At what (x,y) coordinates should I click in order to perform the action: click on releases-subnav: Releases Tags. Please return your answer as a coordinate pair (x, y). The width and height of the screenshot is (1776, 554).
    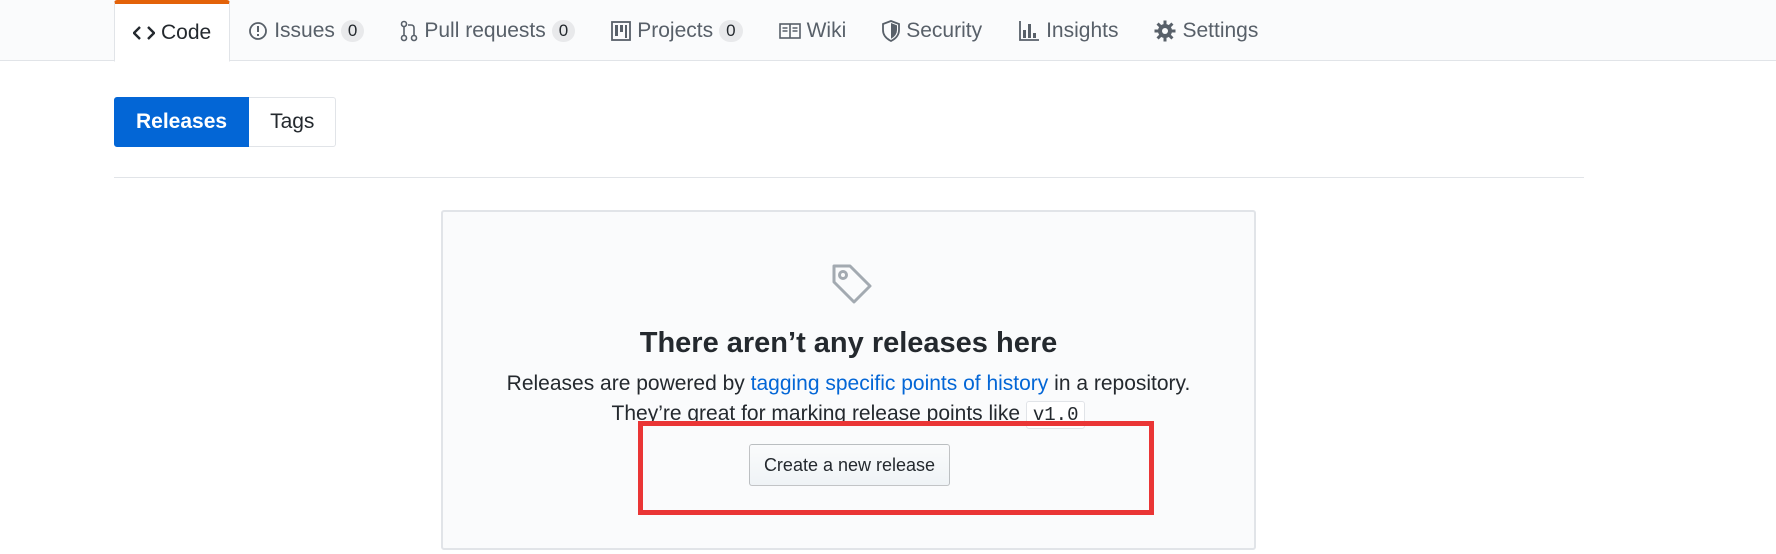
    Looking at the image, I should click on (225, 122).